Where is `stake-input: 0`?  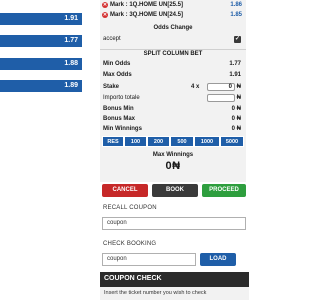
stake-input: 0 is located at coordinates (221, 87).